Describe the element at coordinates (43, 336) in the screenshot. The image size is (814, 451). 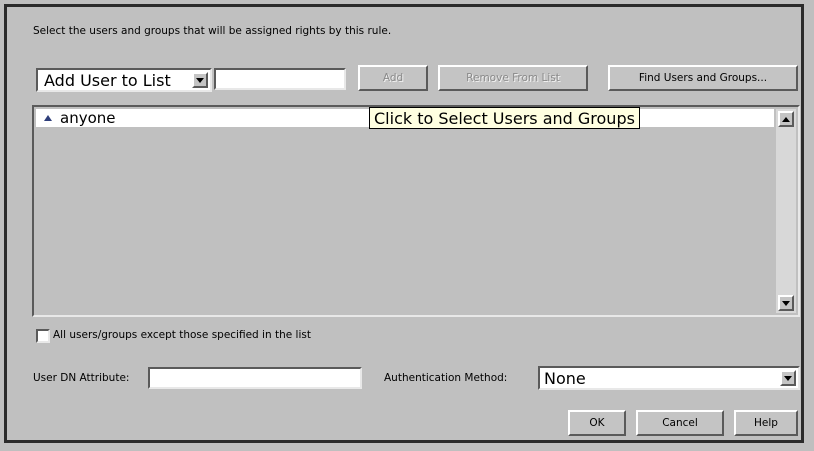
I see `except-checkbox` at that location.